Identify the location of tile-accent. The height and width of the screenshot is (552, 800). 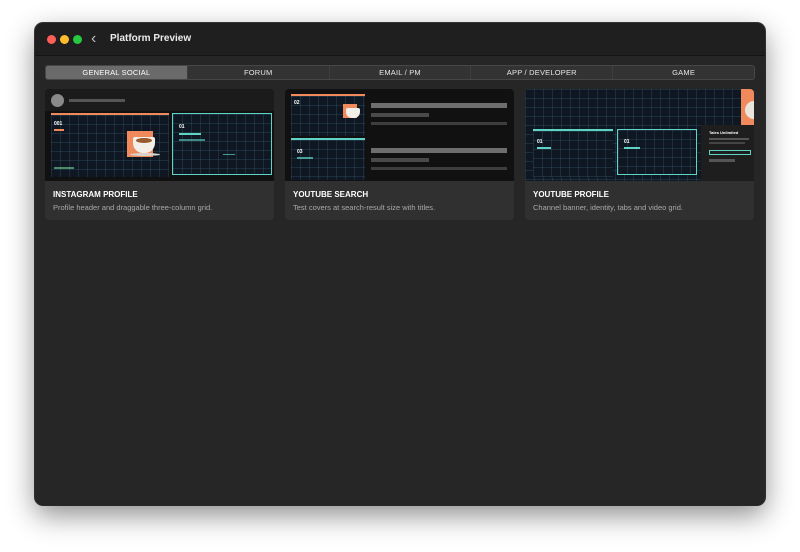
(59, 130).